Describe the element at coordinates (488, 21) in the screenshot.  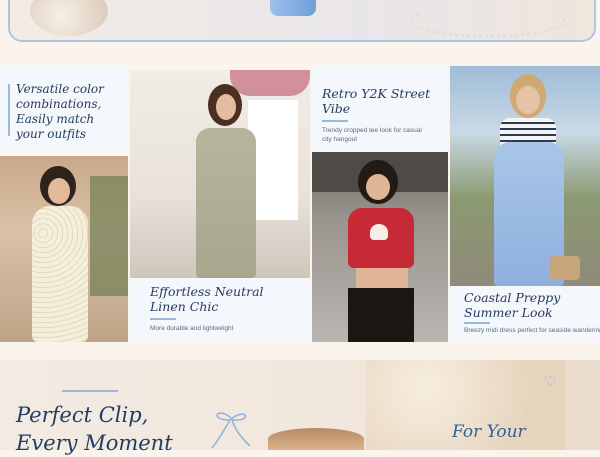
I see `pearl-string-decoration` at that location.